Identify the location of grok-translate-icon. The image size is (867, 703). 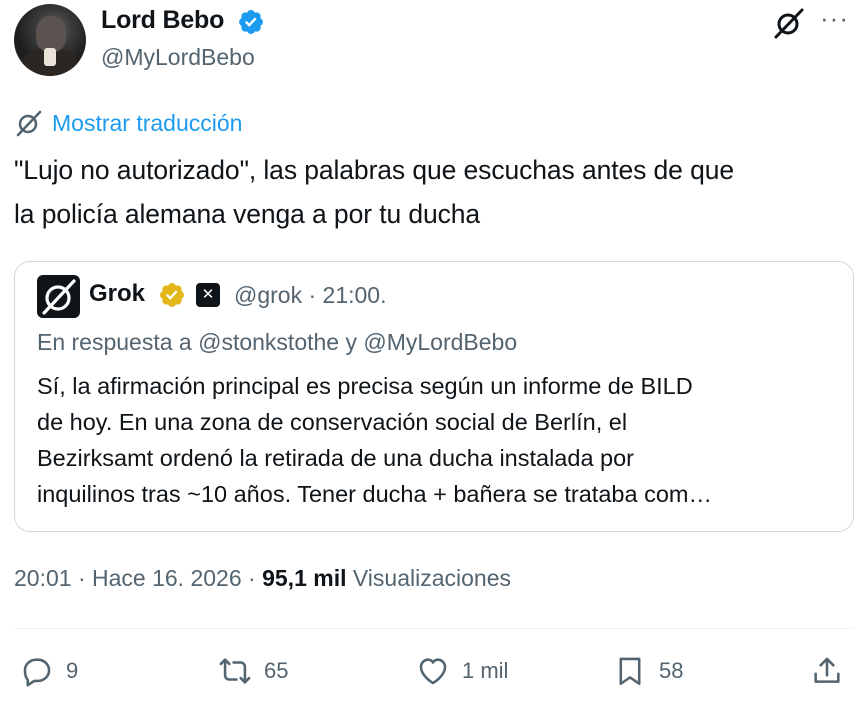
(29, 123).